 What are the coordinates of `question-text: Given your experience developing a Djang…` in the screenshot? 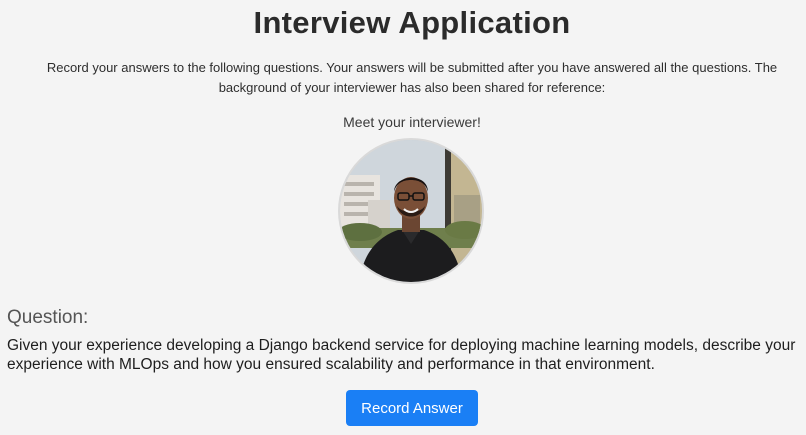 It's located at (401, 355).